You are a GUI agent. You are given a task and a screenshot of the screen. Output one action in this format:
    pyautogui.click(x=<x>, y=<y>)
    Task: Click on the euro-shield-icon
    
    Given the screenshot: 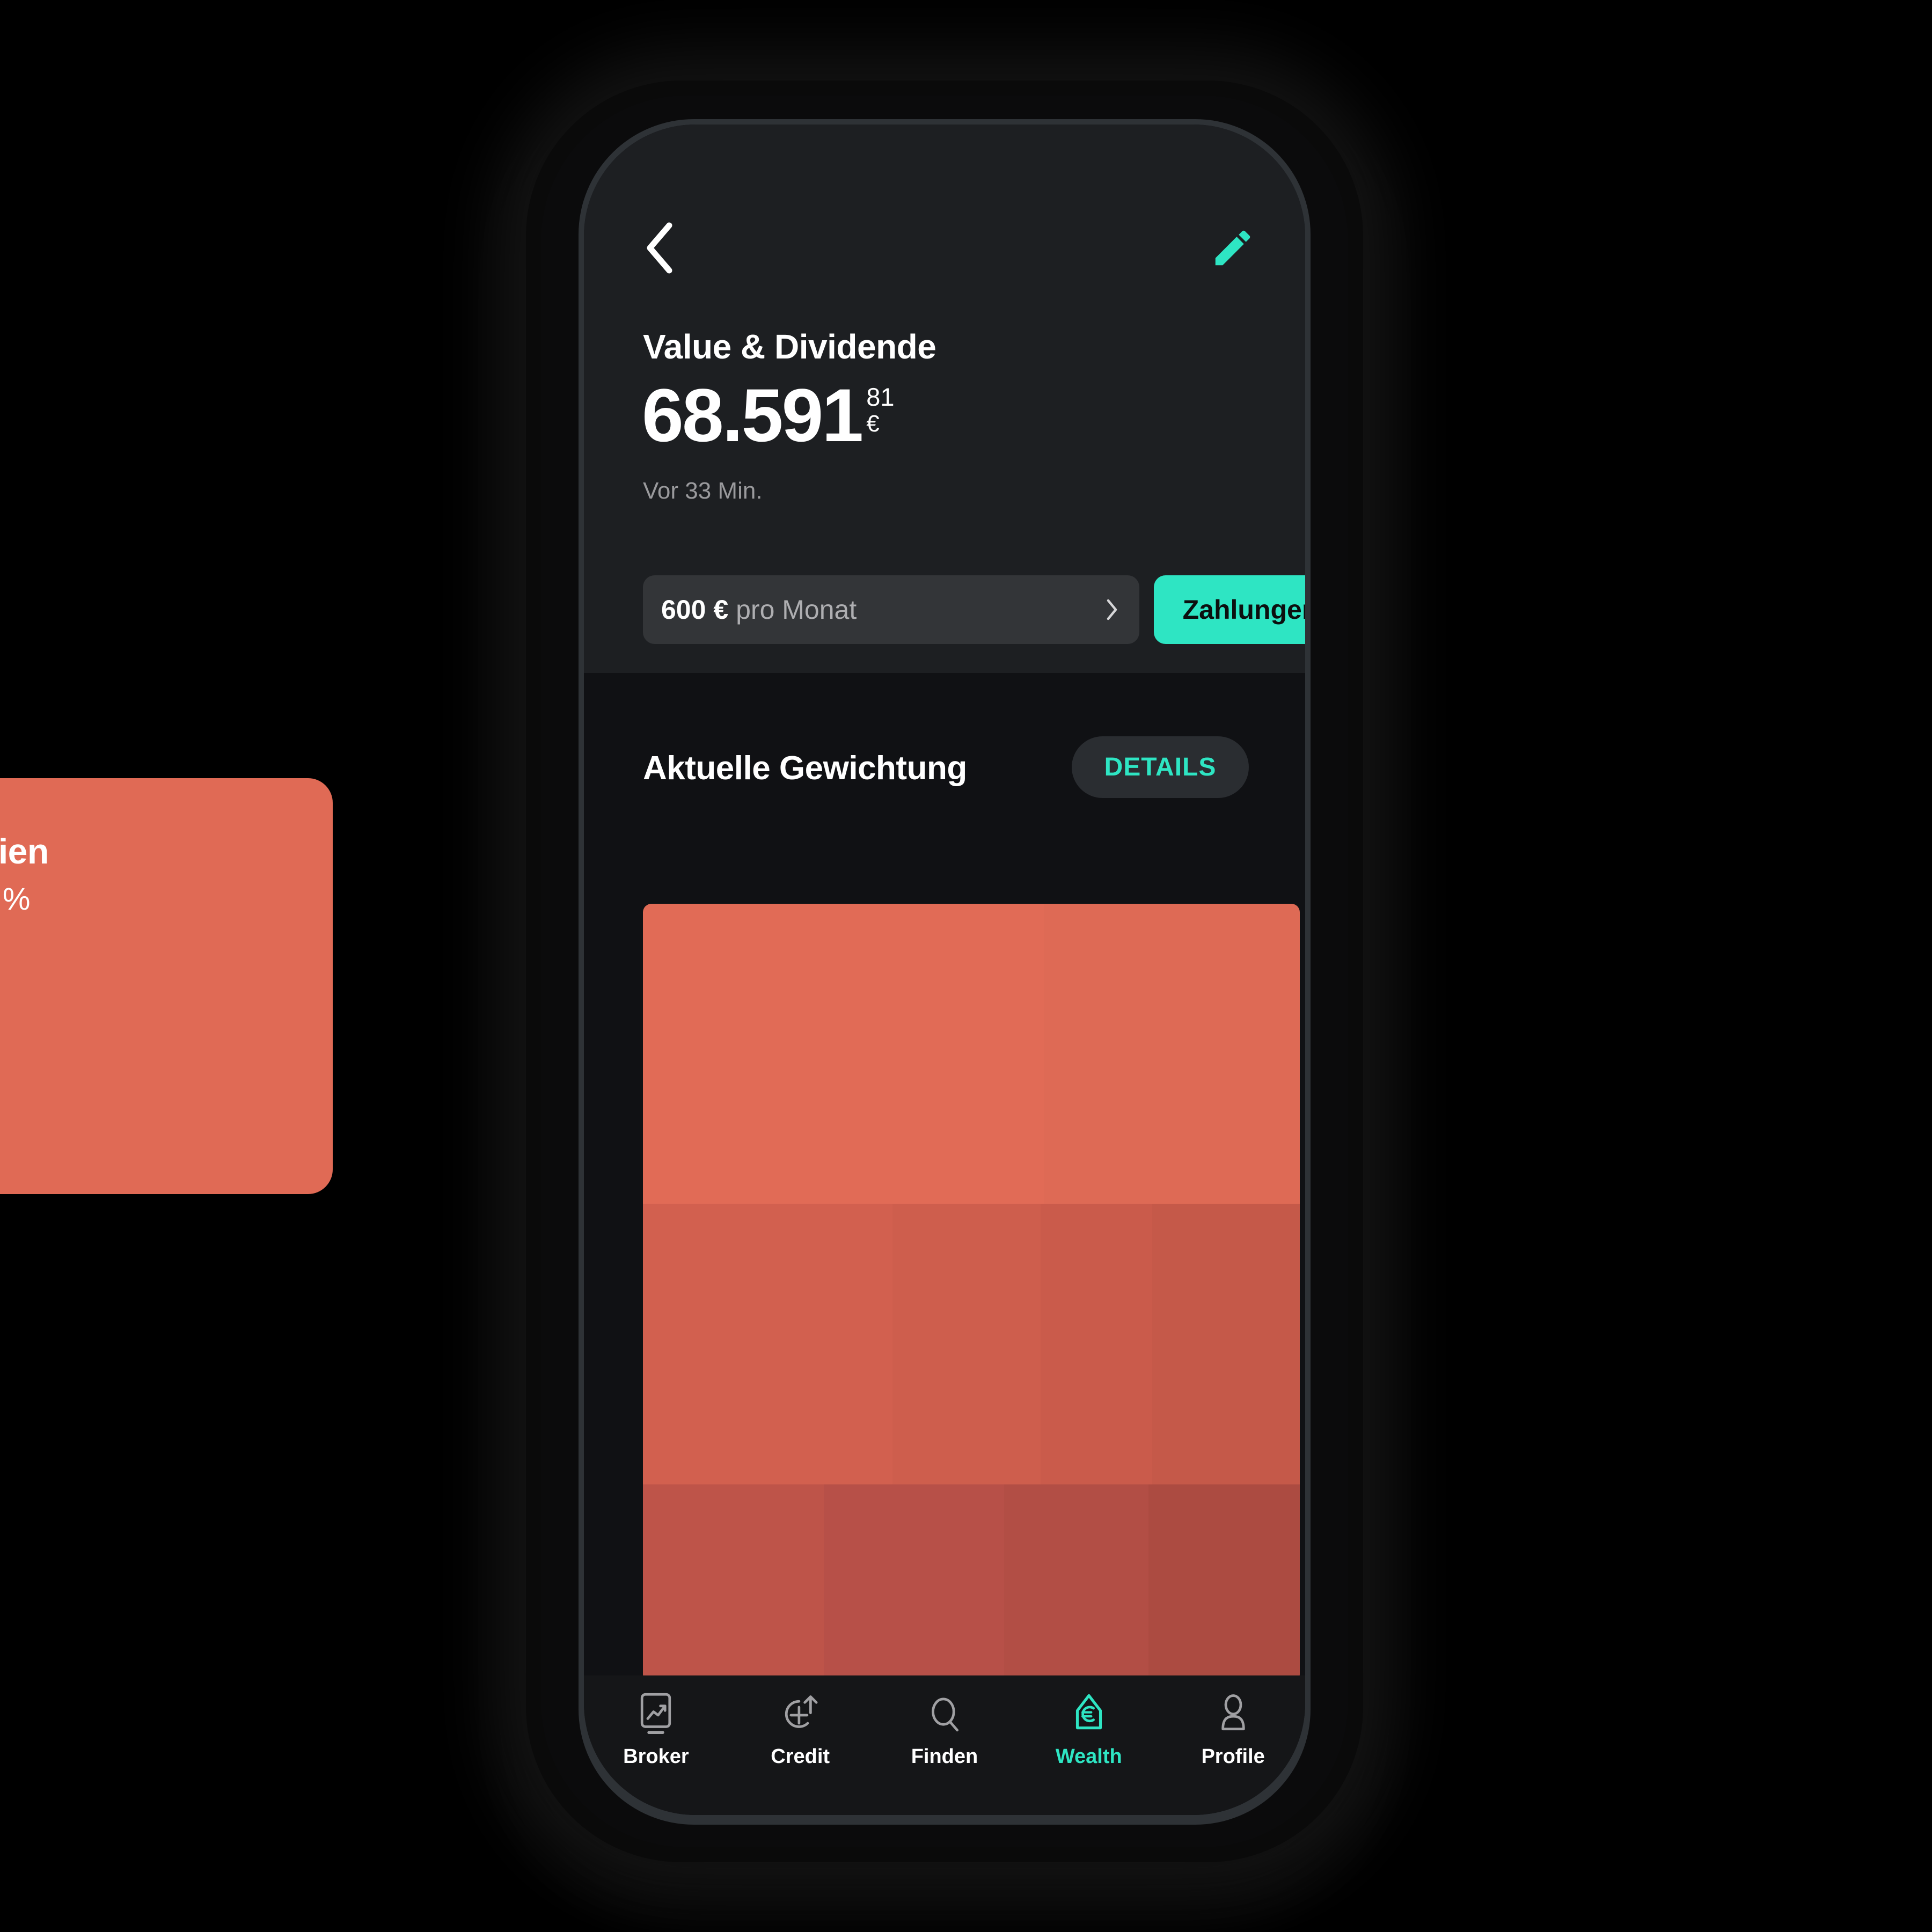 What is the action you would take?
    pyautogui.click(x=1089, y=1715)
    